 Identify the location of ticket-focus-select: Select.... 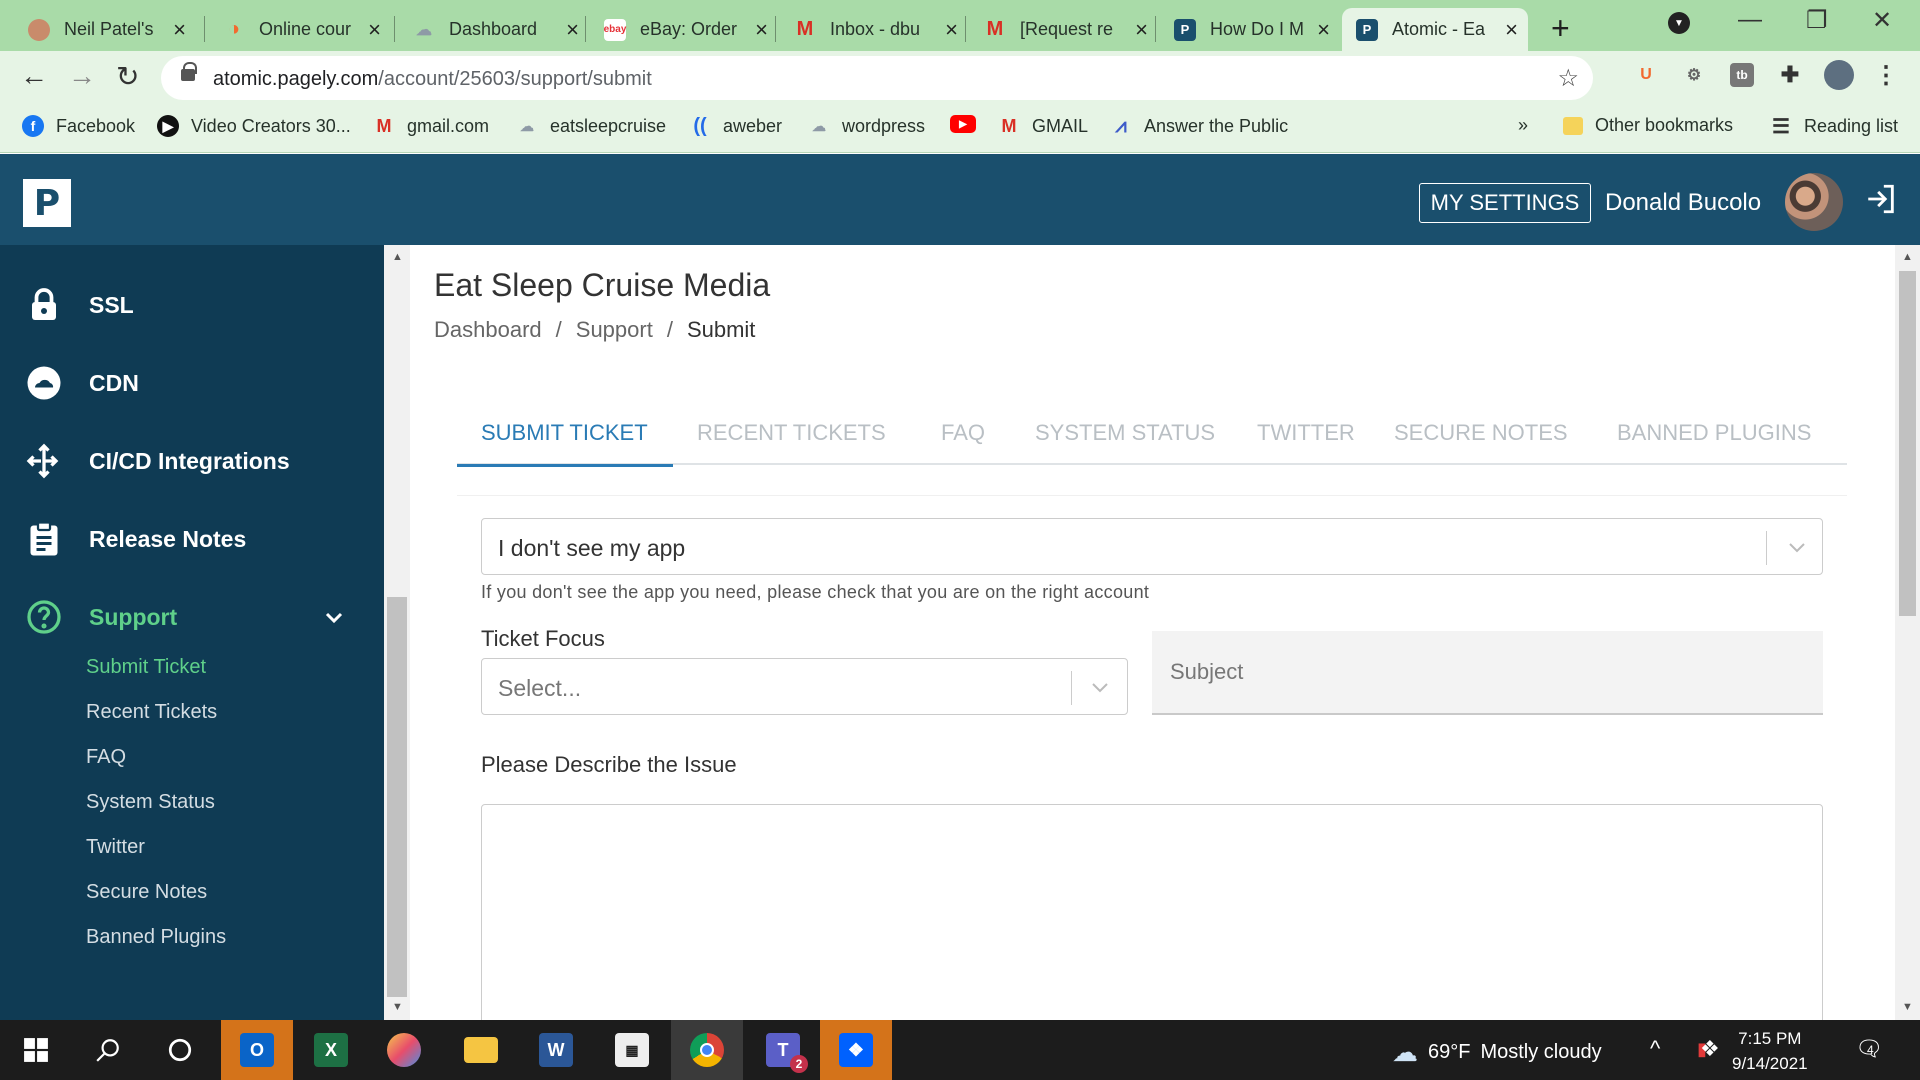
(804, 686).